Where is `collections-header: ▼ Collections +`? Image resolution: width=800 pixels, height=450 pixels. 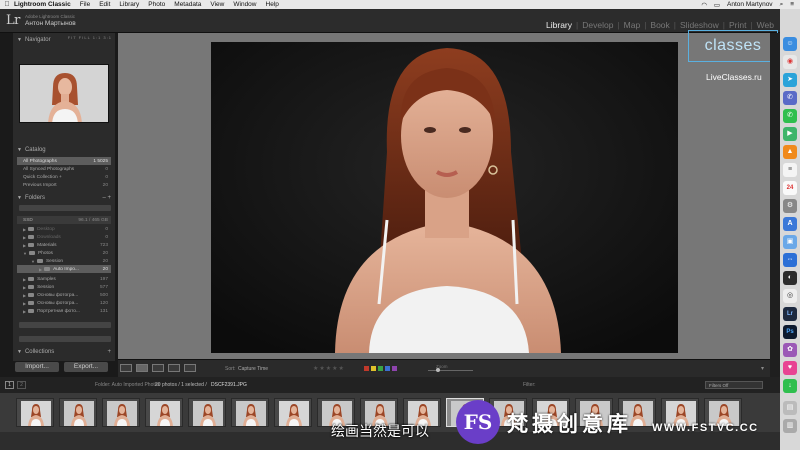 collections-header: ▼ Collections + is located at coordinates (64, 352).